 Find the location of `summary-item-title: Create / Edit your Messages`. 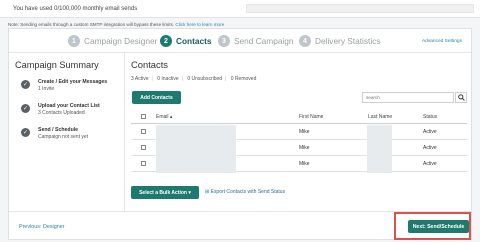

summary-item-title: Create / Edit your Messages is located at coordinates (73, 82).